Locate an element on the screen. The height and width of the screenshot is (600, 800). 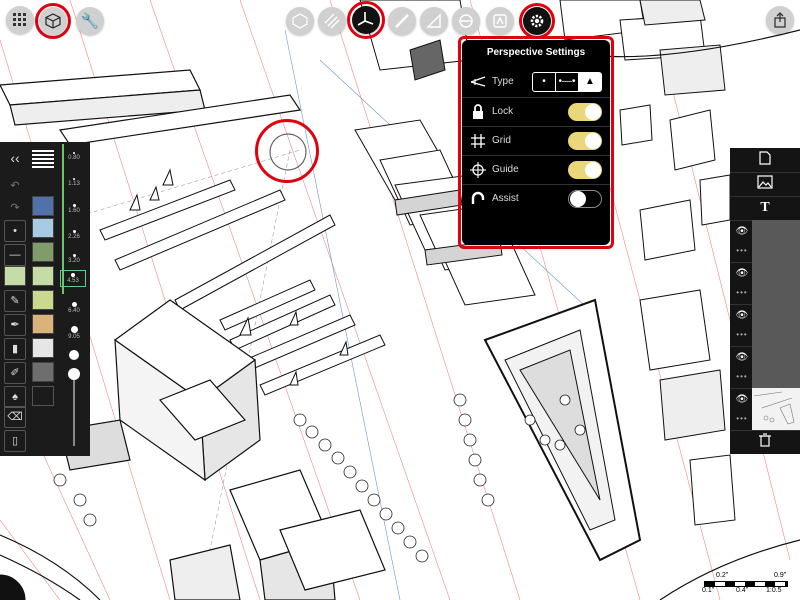
undo-icon: ↶ is located at coordinates (15, 186).